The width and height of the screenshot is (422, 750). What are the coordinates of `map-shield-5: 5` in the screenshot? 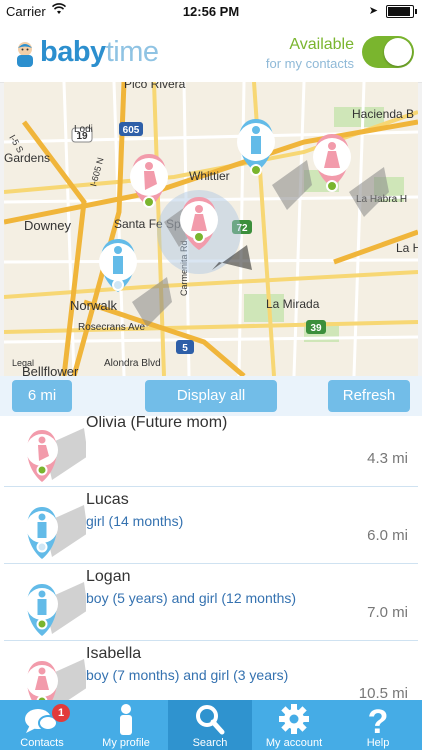 It's located at (185, 348).